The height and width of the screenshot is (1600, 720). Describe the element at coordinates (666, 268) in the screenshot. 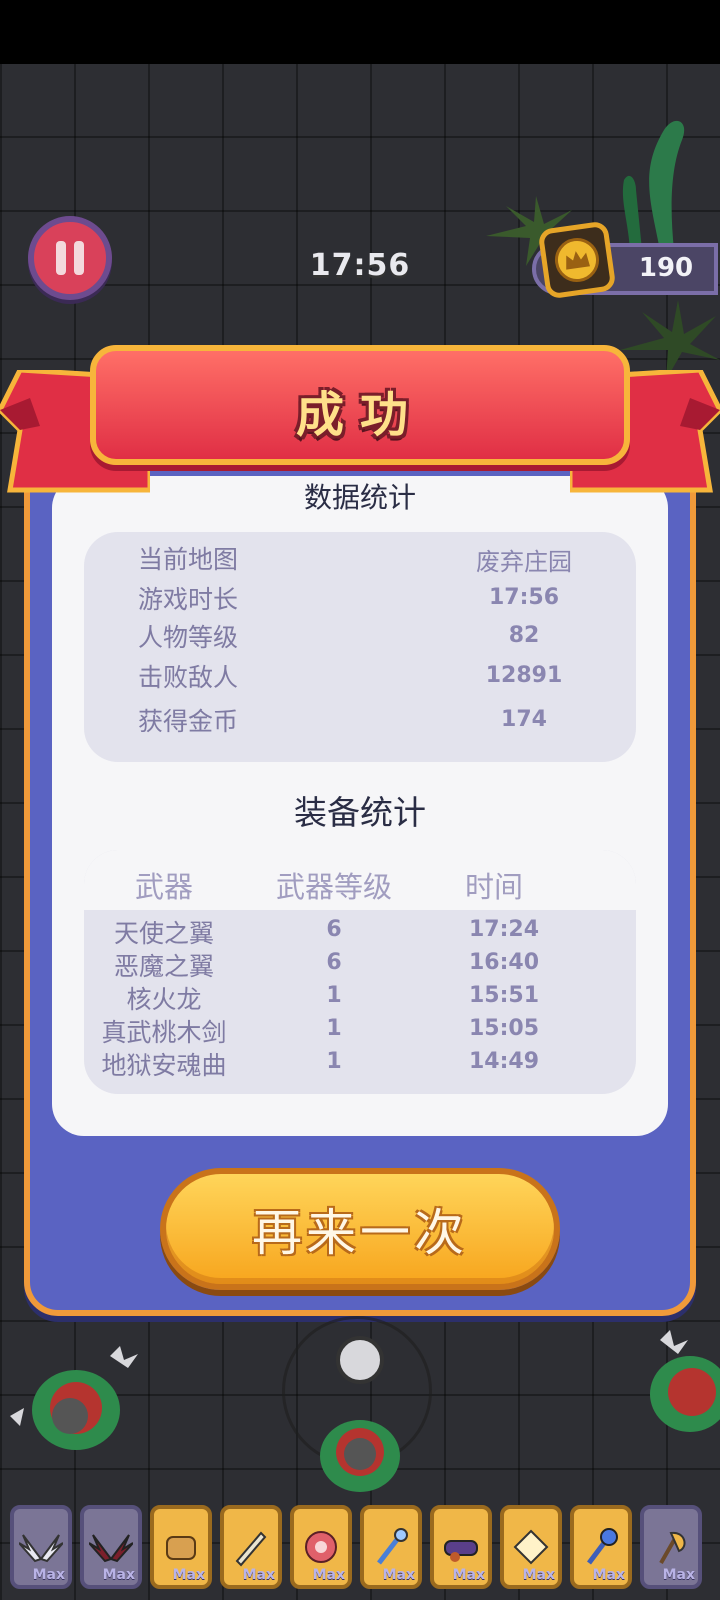

I see `coin-value: 190` at that location.